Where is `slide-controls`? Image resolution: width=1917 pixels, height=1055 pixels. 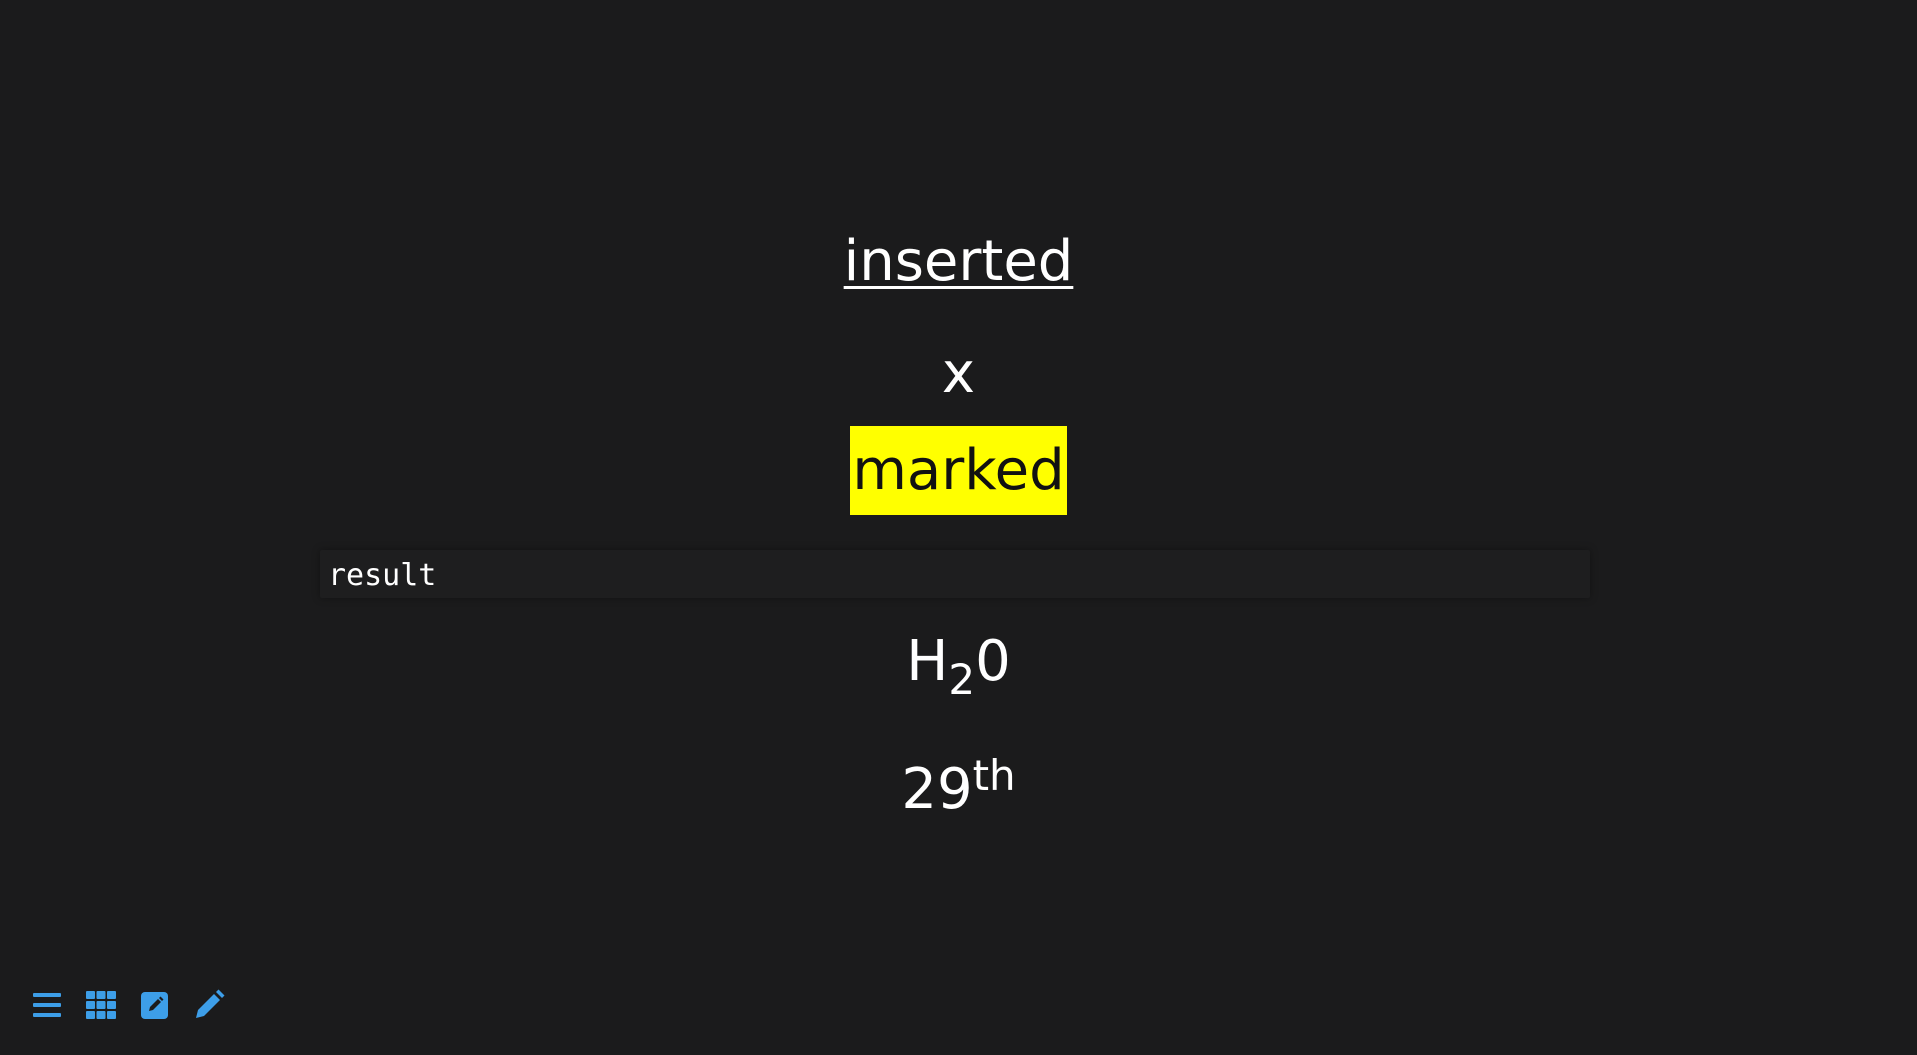
slide-controls is located at coordinates (128, 1005).